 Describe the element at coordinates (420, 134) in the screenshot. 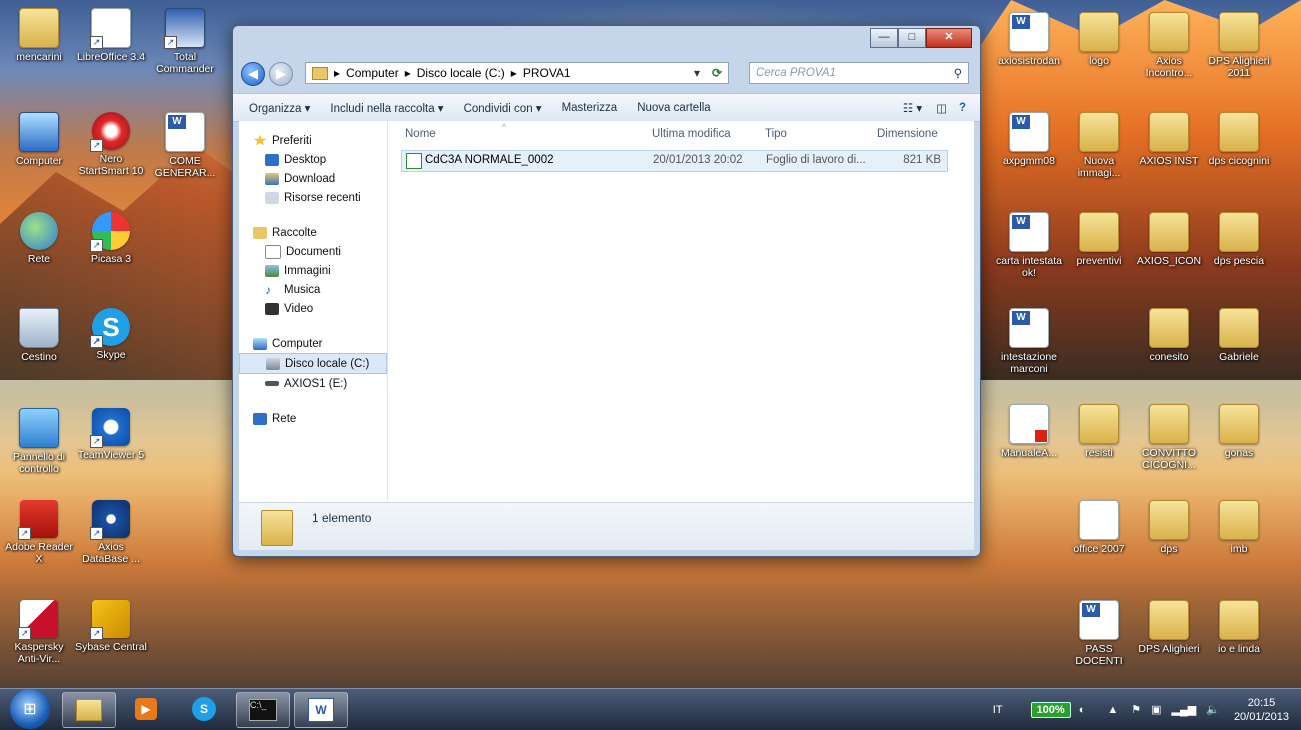

I see `column-header-name: Nome` at that location.